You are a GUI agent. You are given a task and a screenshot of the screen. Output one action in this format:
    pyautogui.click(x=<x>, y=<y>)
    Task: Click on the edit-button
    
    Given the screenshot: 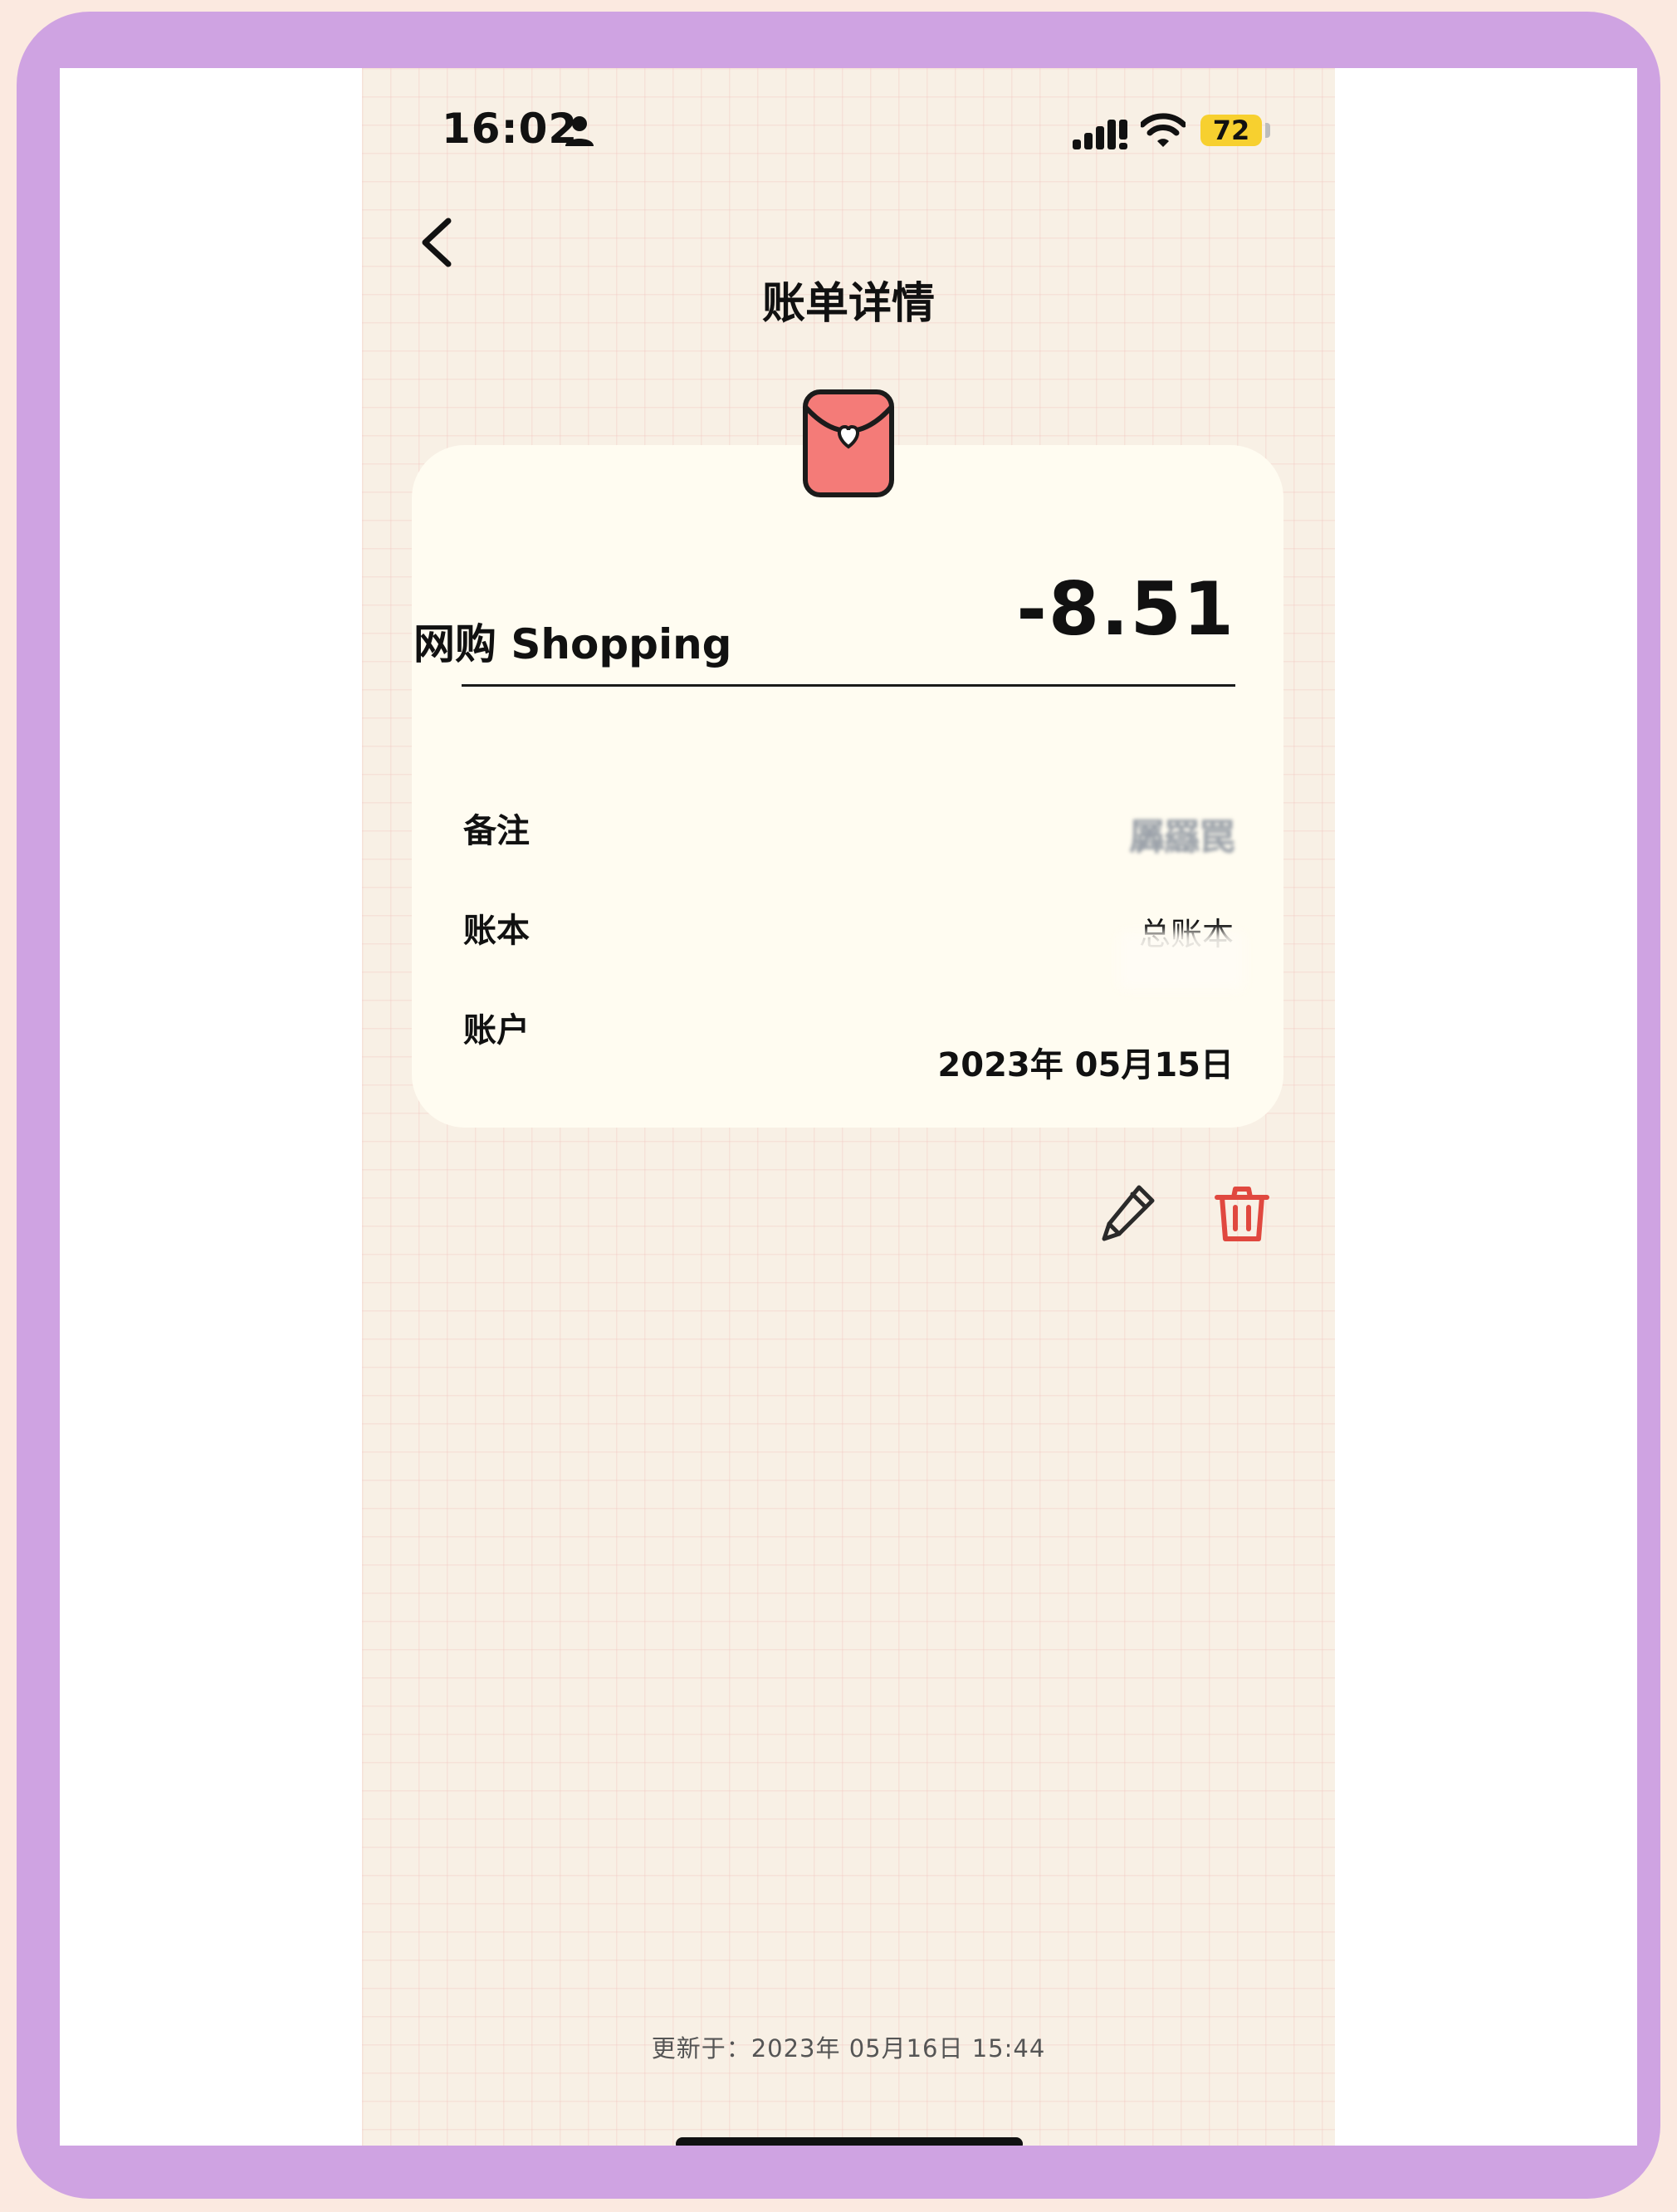 What is the action you would take?
    pyautogui.click(x=1129, y=1214)
    